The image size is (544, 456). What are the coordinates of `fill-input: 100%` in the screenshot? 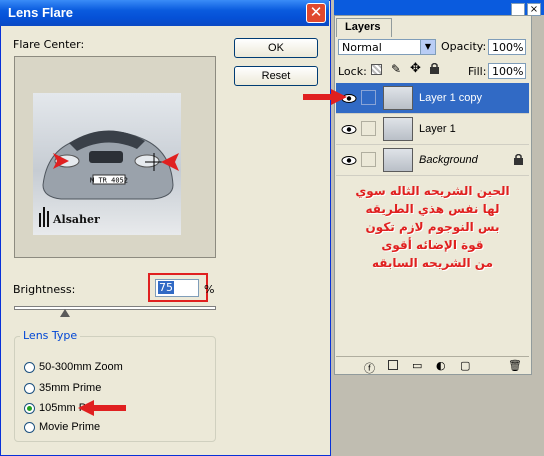 It's located at (507, 71).